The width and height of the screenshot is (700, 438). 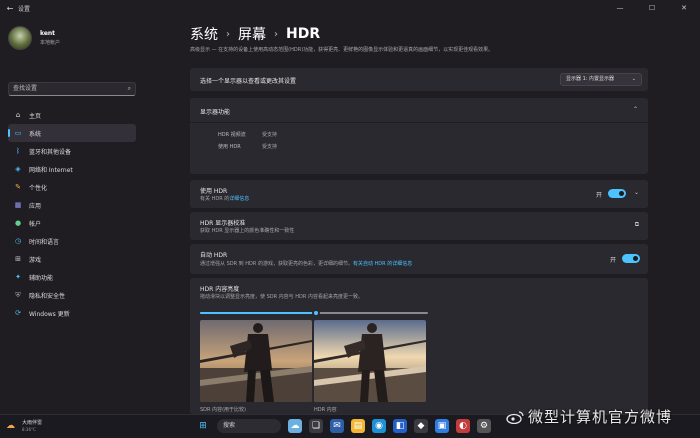 I want to click on mail-icon: ✉, so click(x=337, y=426).